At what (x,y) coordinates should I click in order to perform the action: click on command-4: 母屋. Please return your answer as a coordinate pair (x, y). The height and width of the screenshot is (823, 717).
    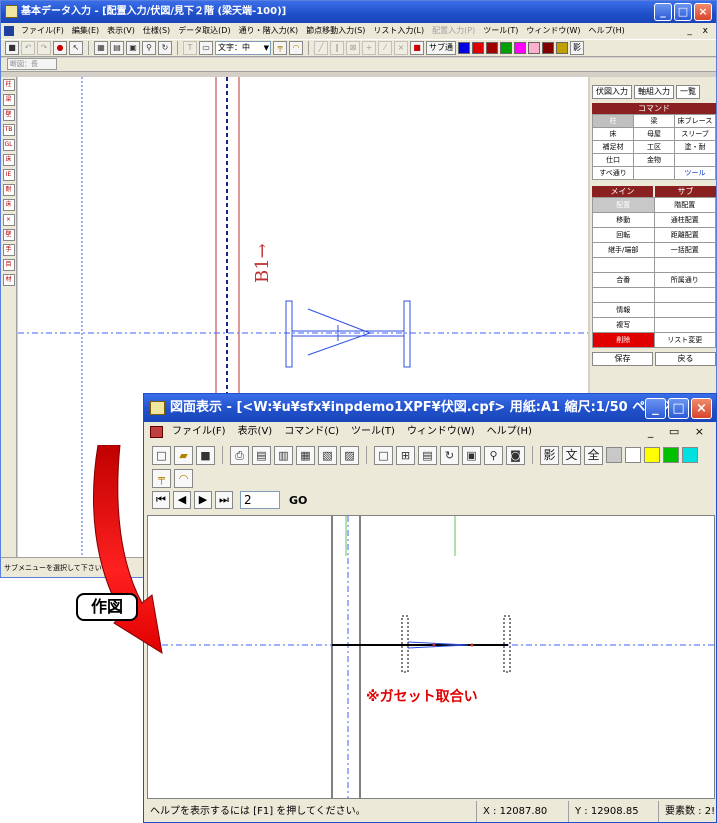
    Looking at the image, I should click on (654, 134).